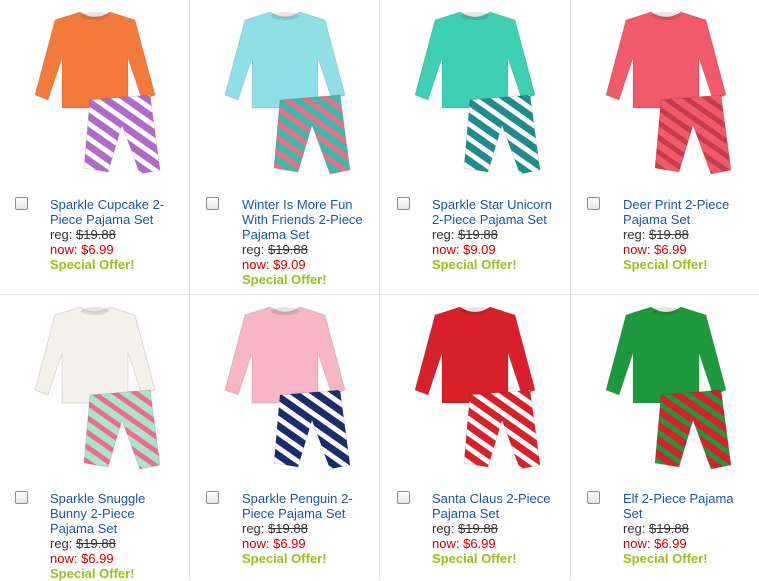 Image resolution: width=759 pixels, height=581 pixels. I want to click on product-name-link: Sparkle Star Unicorn 2-Piece Pajama Set, so click(502, 212).